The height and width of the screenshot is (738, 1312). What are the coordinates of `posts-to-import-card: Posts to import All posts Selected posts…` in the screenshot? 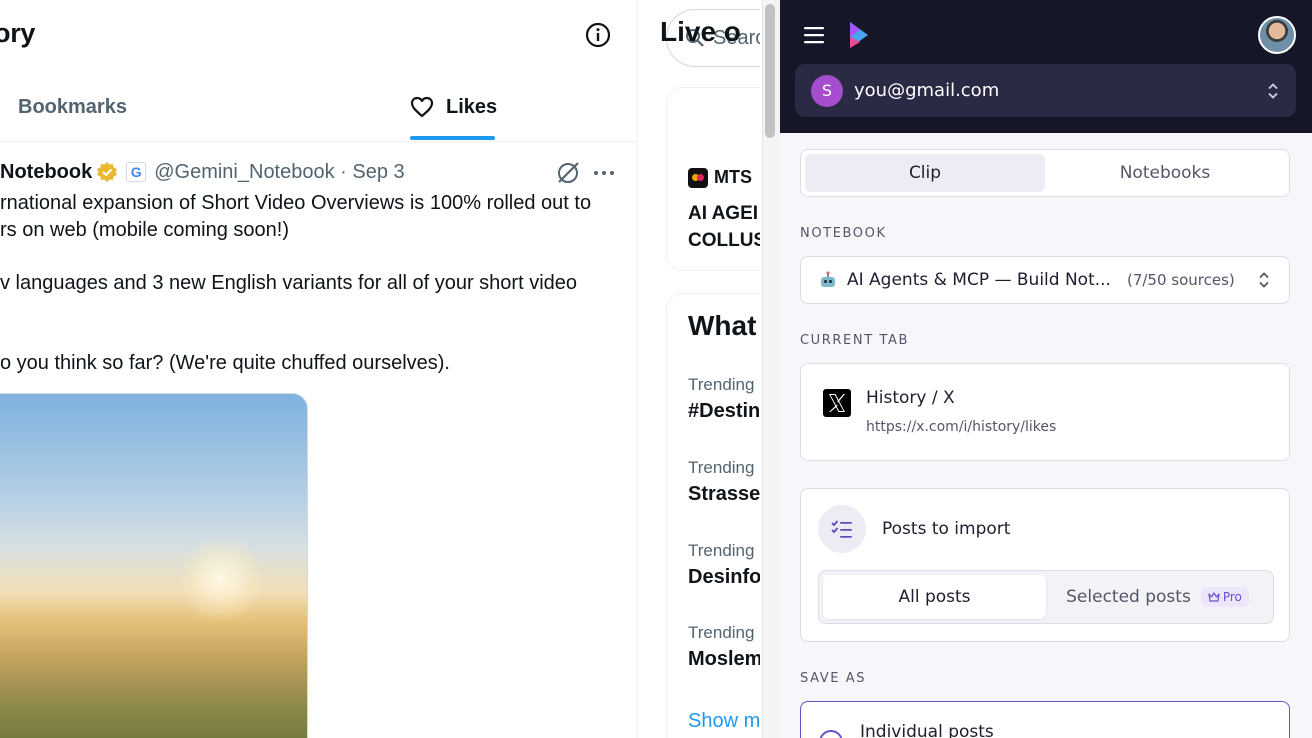 It's located at (1045, 565).